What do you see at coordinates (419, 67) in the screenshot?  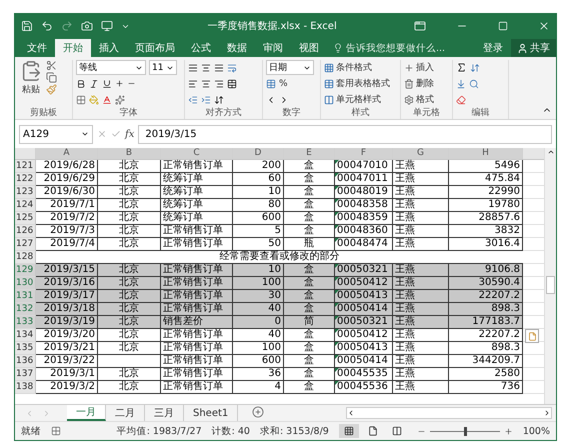 I see `cells-button: 插入` at bounding box center [419, 67].